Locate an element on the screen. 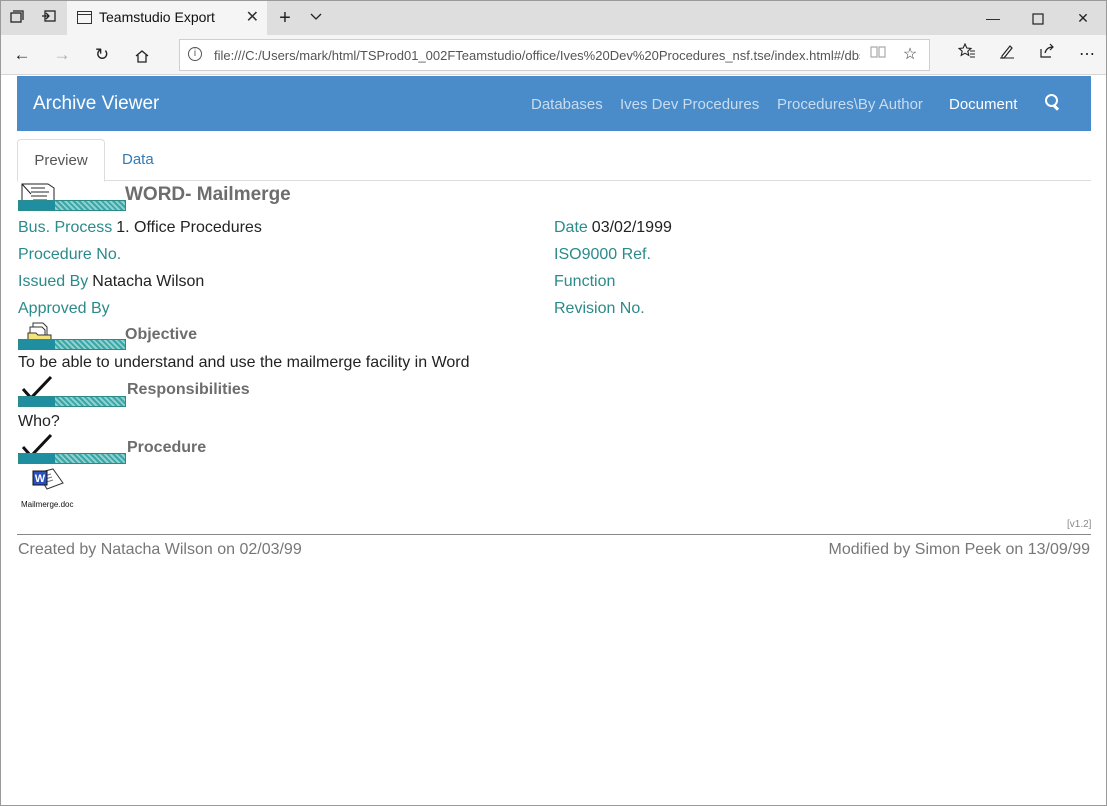 The width and height of the screenshot is (1107, 806). date-field: Date 03/02/1999 is located at coordinates (613, 228).